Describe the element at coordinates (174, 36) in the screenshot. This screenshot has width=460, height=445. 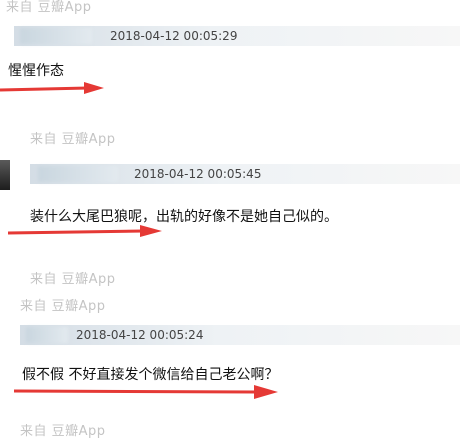
I see `comment-timestamp: 2018-04-12 00:05:29` at that location.